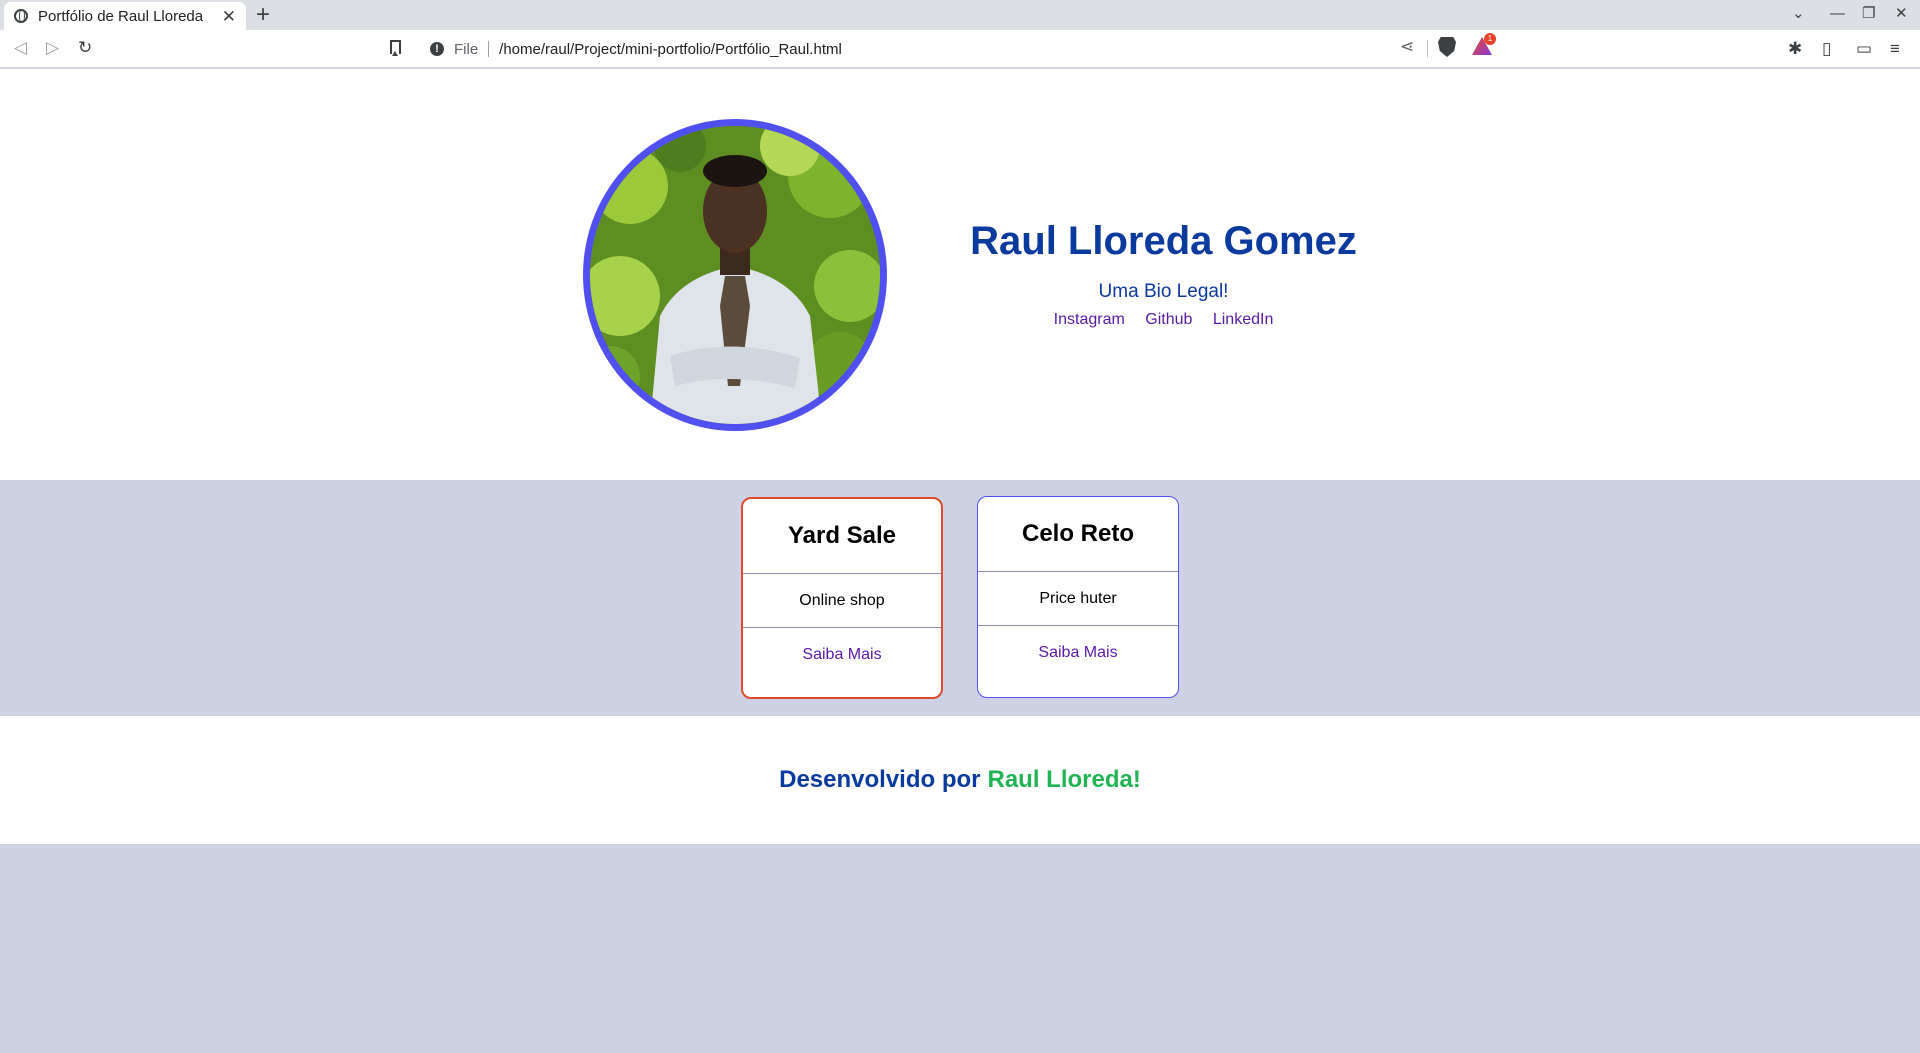  I want to click on menu-icon: ≡, so click(1895, 49).